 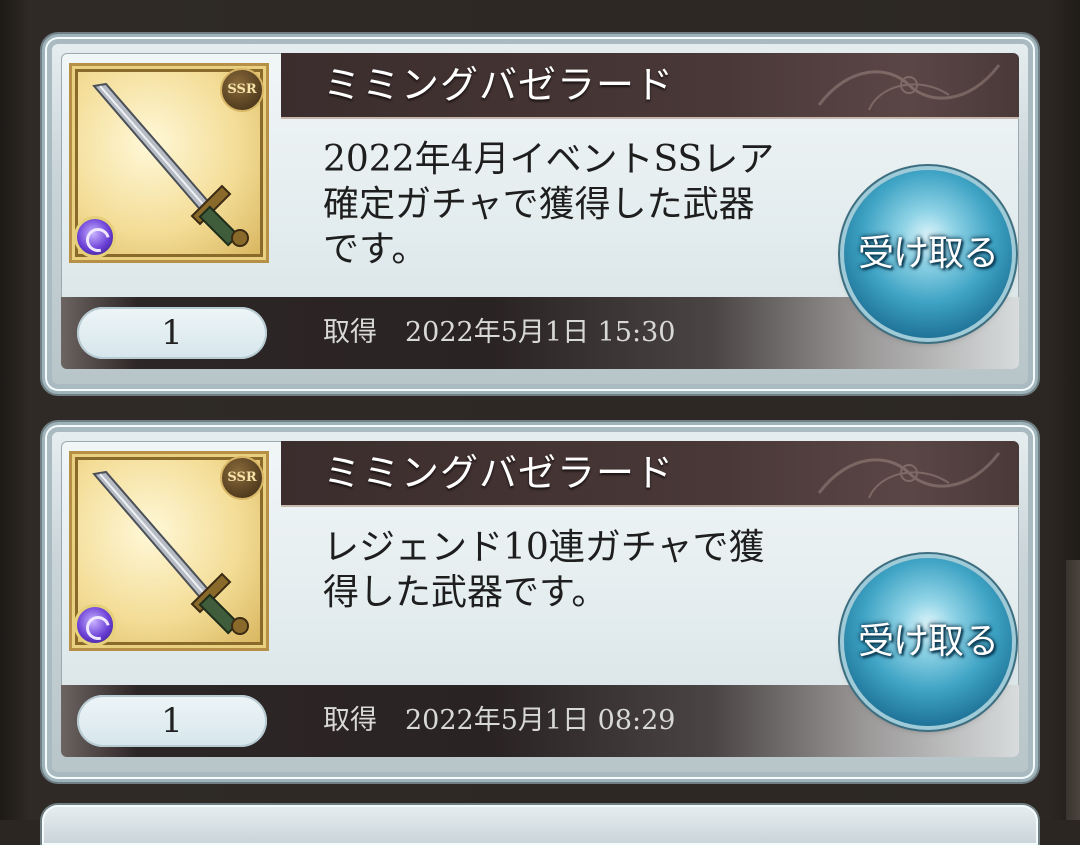 What do you see at coordinates (1073, 690) in the screenshot?
I see `scrollbar` at bounding box center [1073, 690].